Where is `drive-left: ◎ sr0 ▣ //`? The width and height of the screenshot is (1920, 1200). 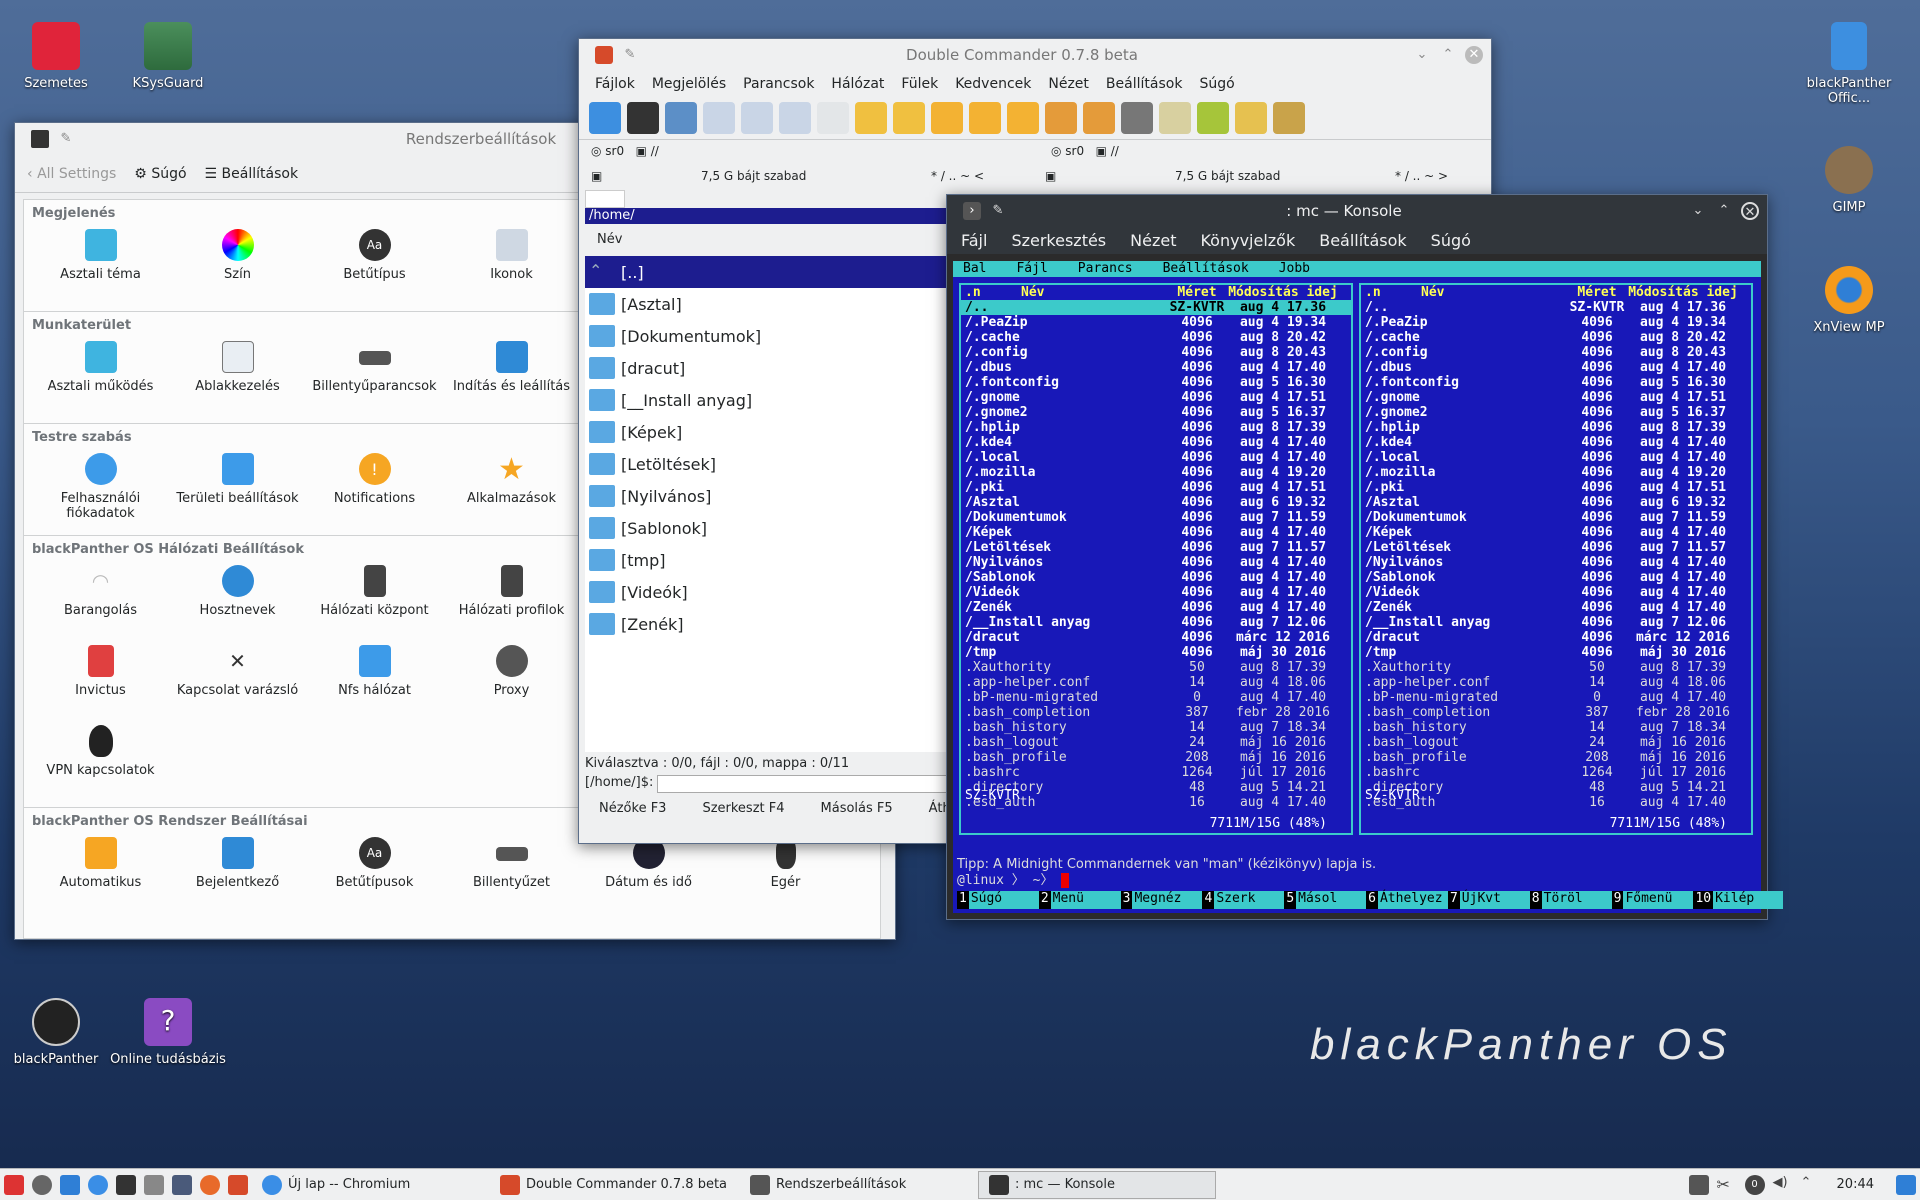 drive-left: ◎ sr0 ▣ // is located at coordinates (821, 151).